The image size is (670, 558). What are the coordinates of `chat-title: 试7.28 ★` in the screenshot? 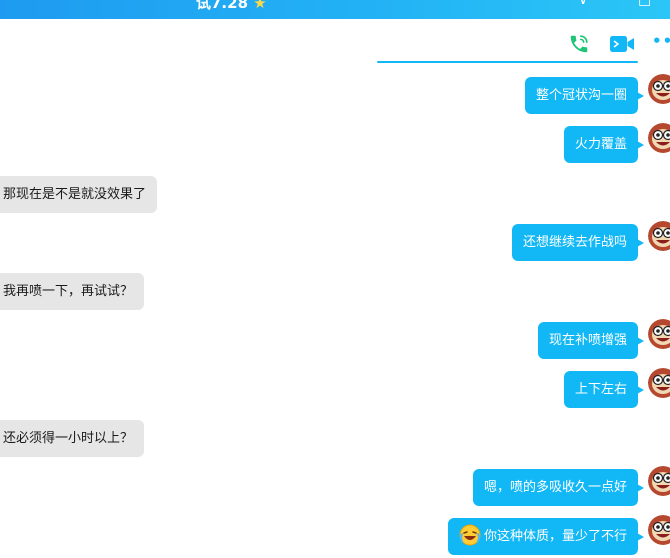 It's located at (231, 6).